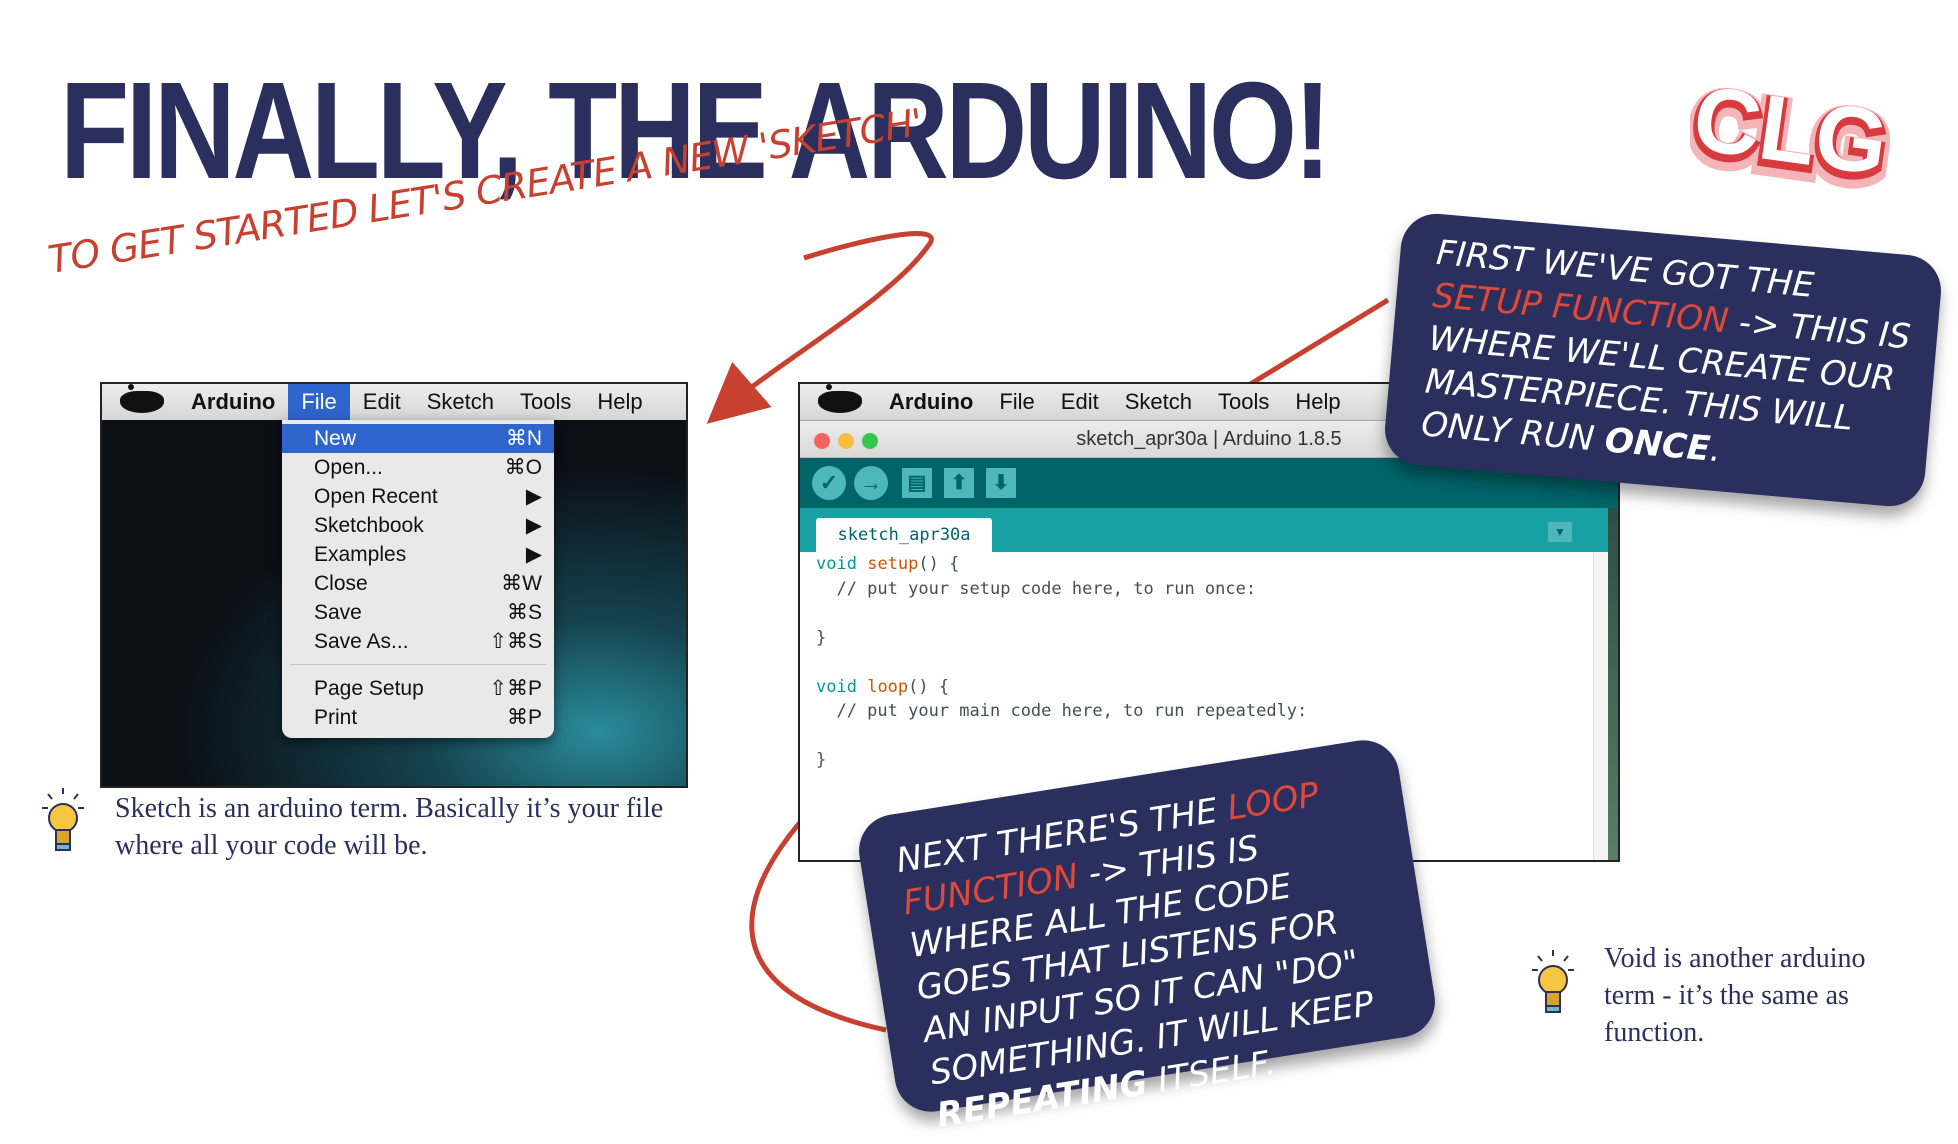 This screenshot has height=1144, width=1958. Describe the element at coordinates (1790, 135) in the screenshot. I see `clg-logo: CLG CLG CLG` at that location.